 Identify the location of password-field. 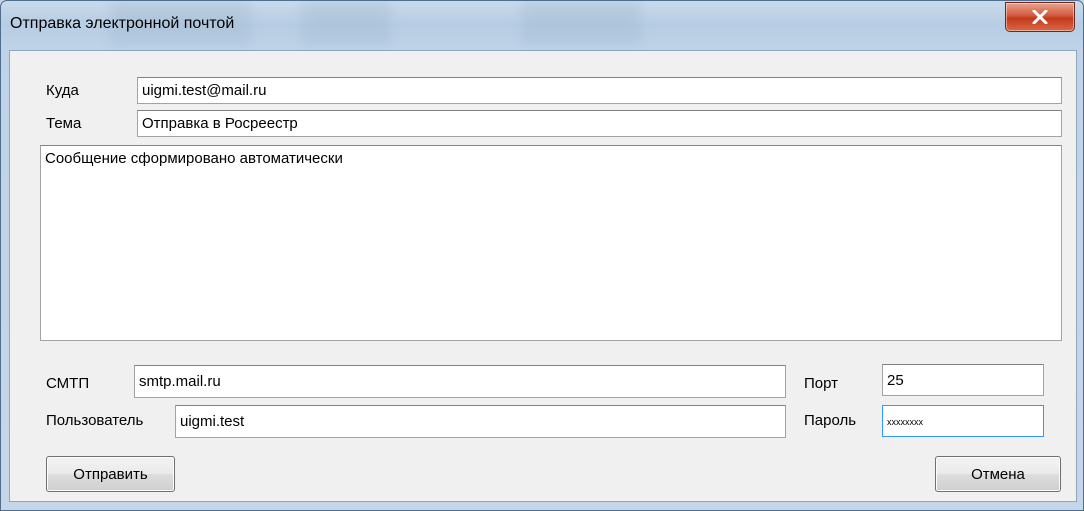
(963, 421).